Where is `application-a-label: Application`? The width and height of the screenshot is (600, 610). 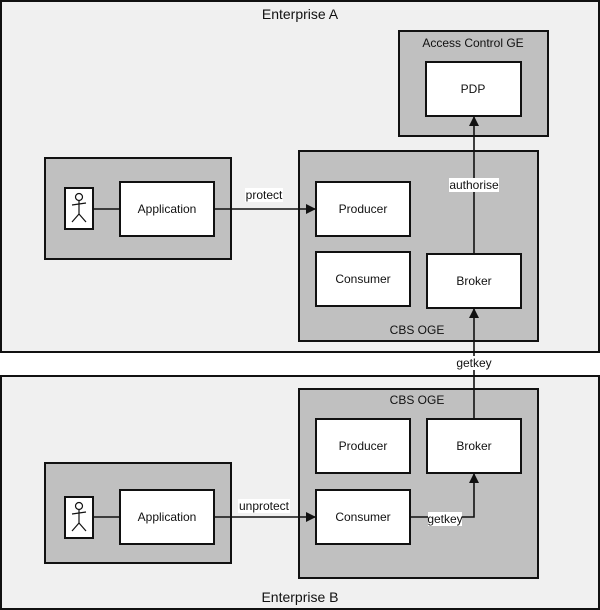
application-a-label: Application is located at coordinates (167, 209).